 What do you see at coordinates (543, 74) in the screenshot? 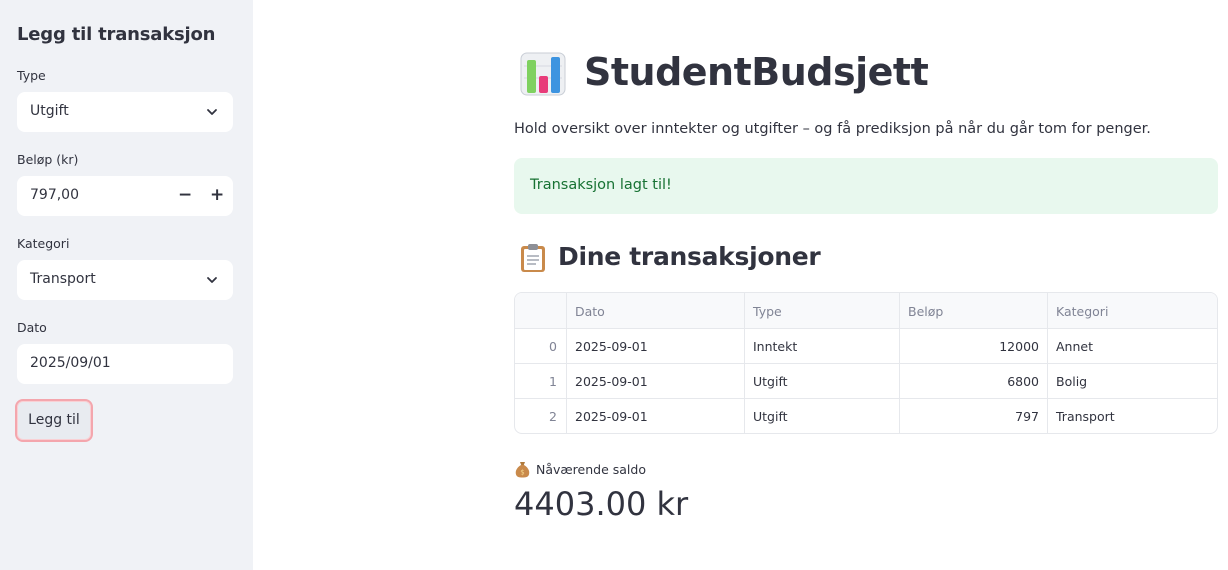
I see `bar-chart-icon` at bounding box center [543, 74].